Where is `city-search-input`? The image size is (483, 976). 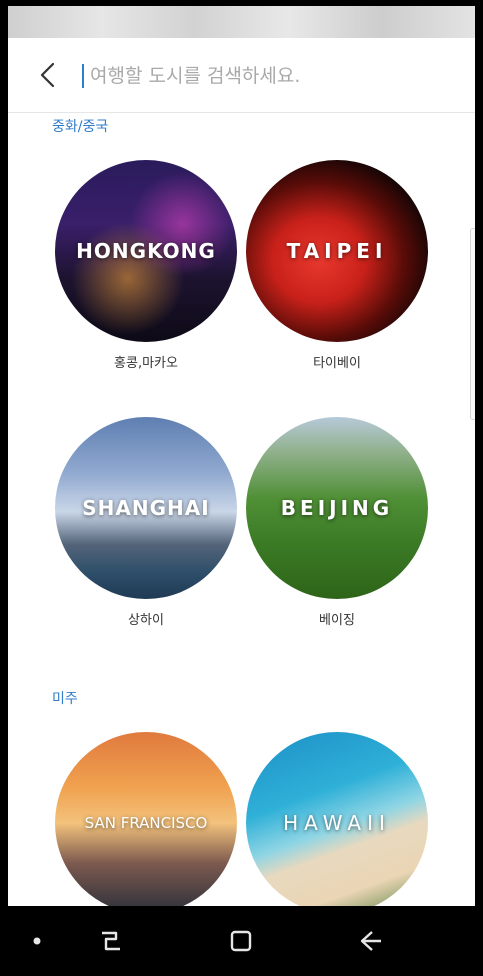
city-search-input is located at coordinates (270, 76).